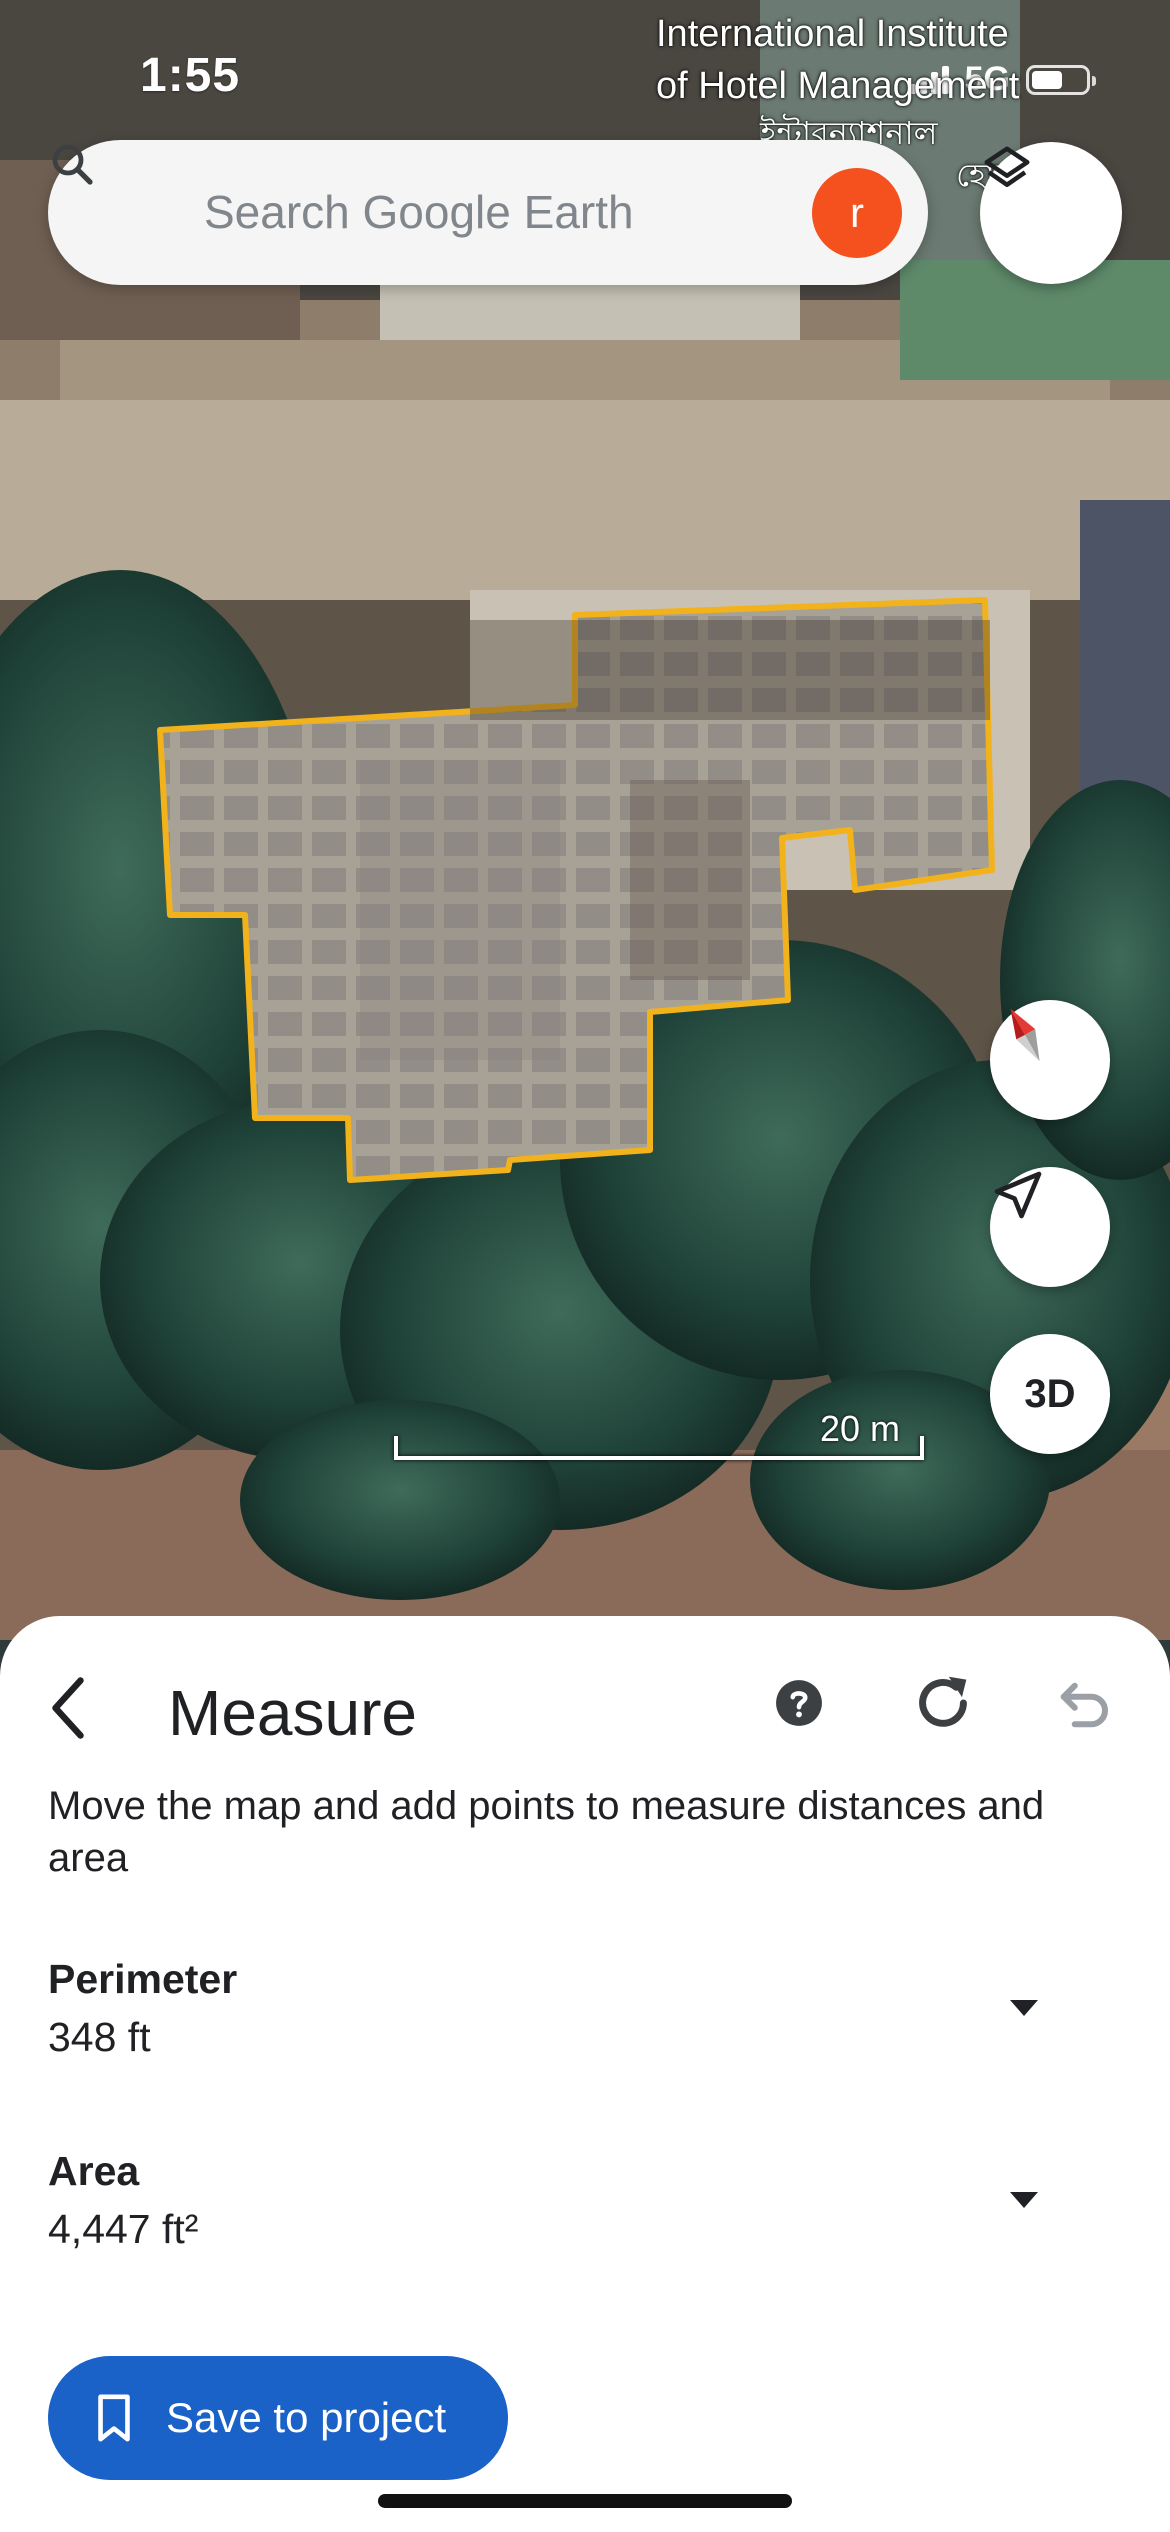  I want to click on perimeter-label: Perimeter, so click(143, 1979).